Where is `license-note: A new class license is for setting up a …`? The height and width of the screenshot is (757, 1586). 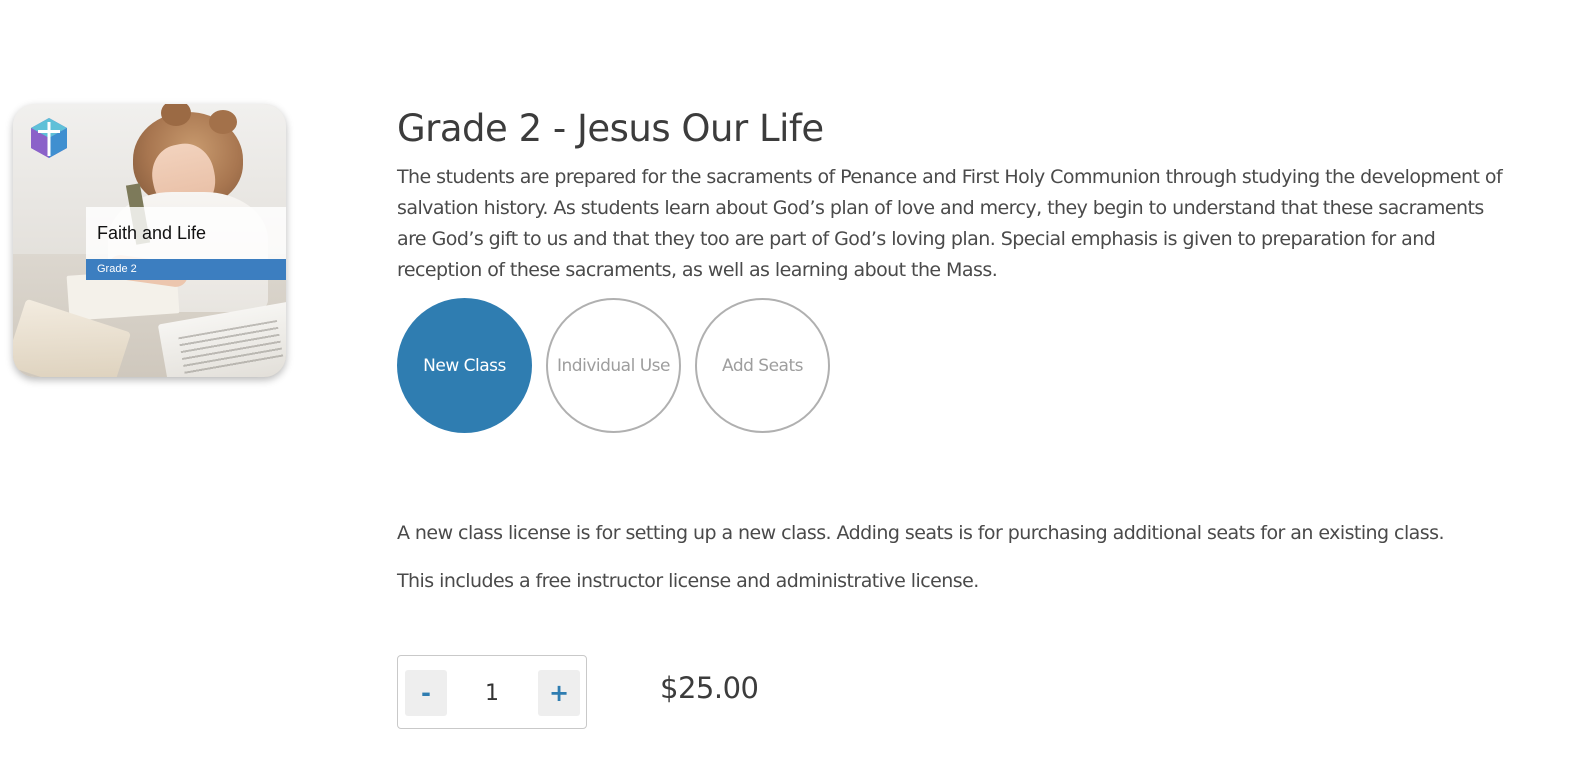
license-note: A new class license is for setting up a … is located at coordinates (921, 533).